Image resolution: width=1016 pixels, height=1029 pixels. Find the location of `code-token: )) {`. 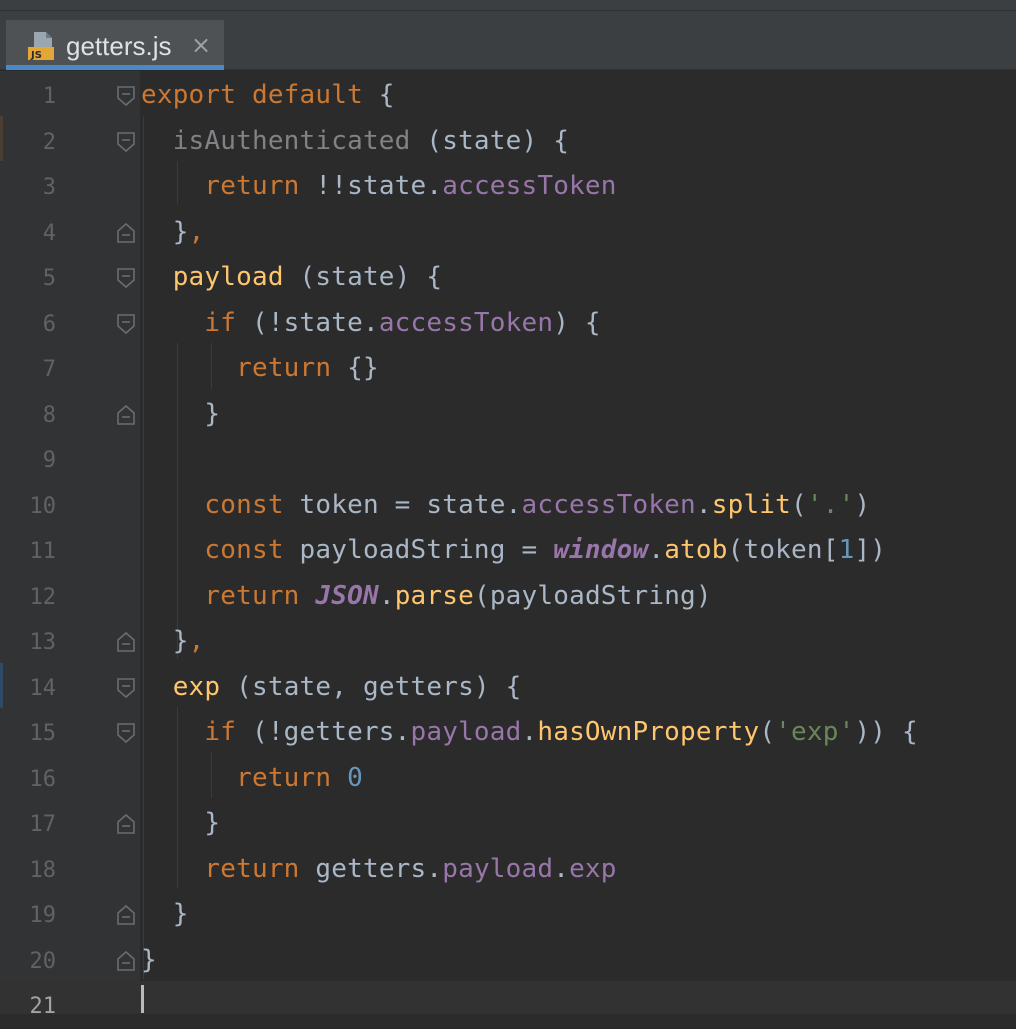

code-token: )) { is located at coordinates (886, 732).